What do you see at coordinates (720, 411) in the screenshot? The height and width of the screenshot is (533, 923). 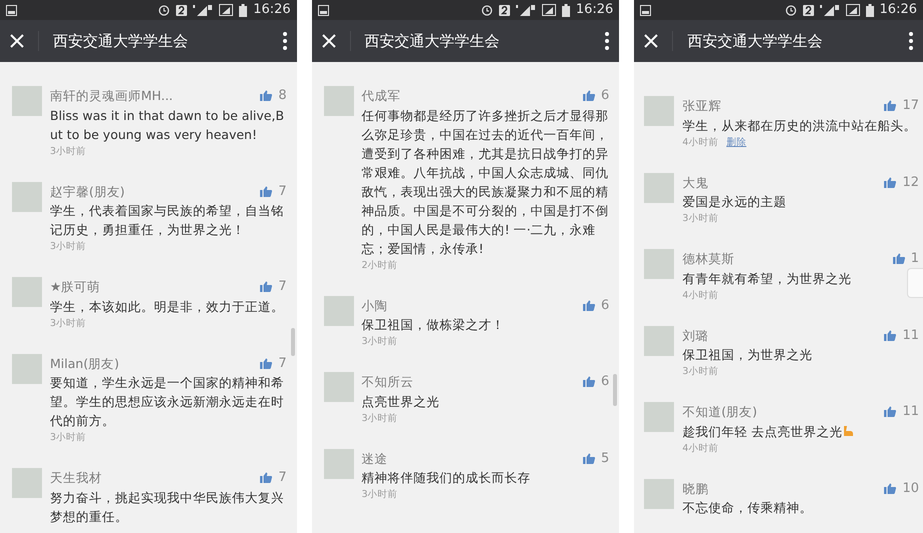 I see `commenter-name: 不知道(朋友)` at bounding box center [720, 411].